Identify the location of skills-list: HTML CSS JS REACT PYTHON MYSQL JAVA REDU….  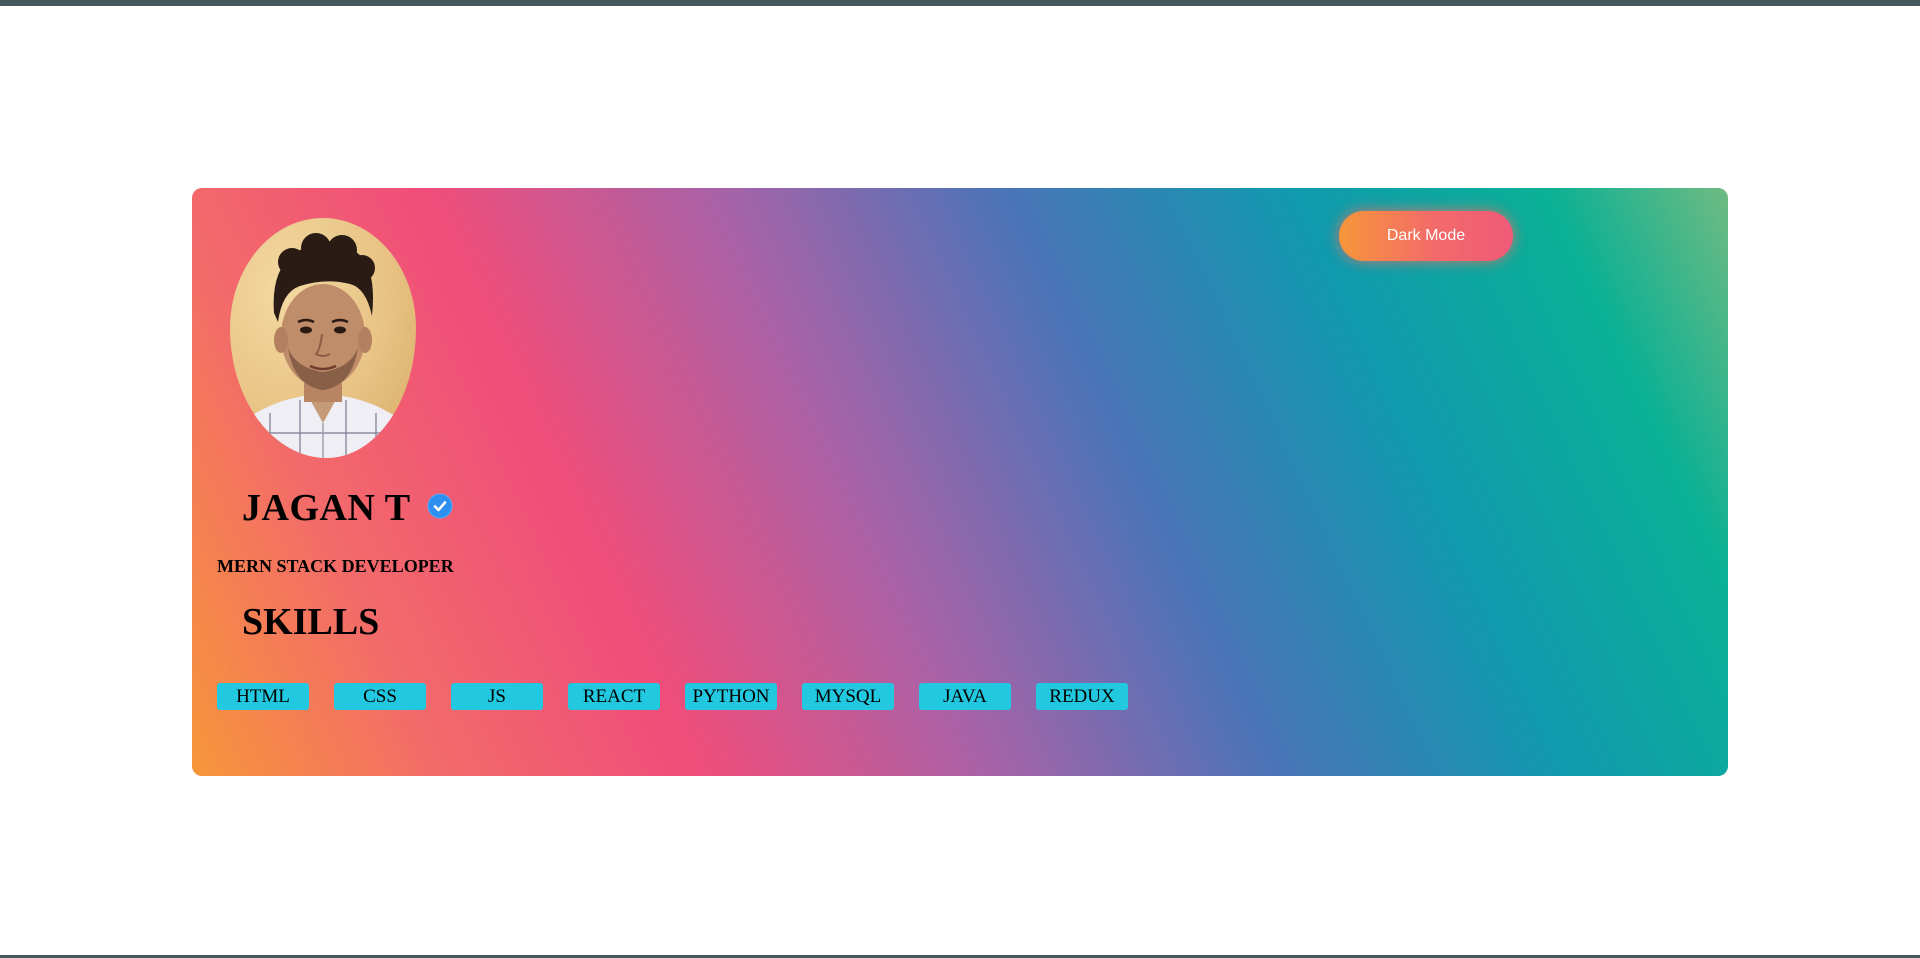
(672, 696).